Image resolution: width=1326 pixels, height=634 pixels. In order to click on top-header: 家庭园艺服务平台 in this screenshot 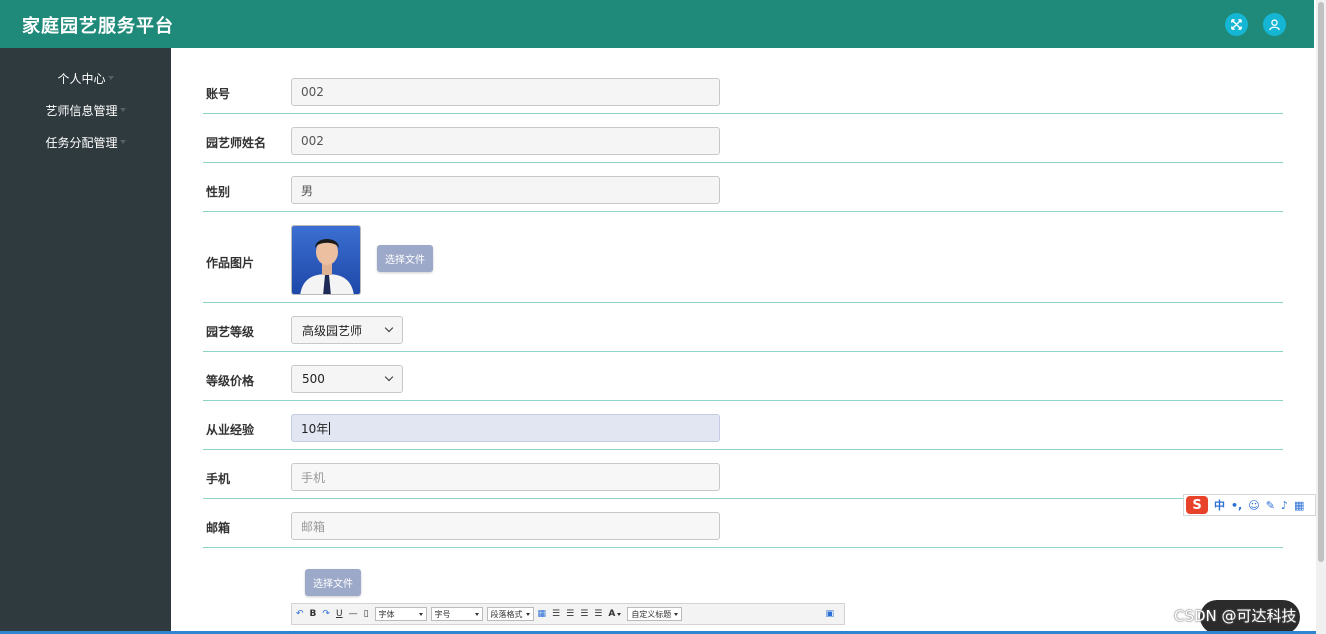, I will do `click(657, 24)`.